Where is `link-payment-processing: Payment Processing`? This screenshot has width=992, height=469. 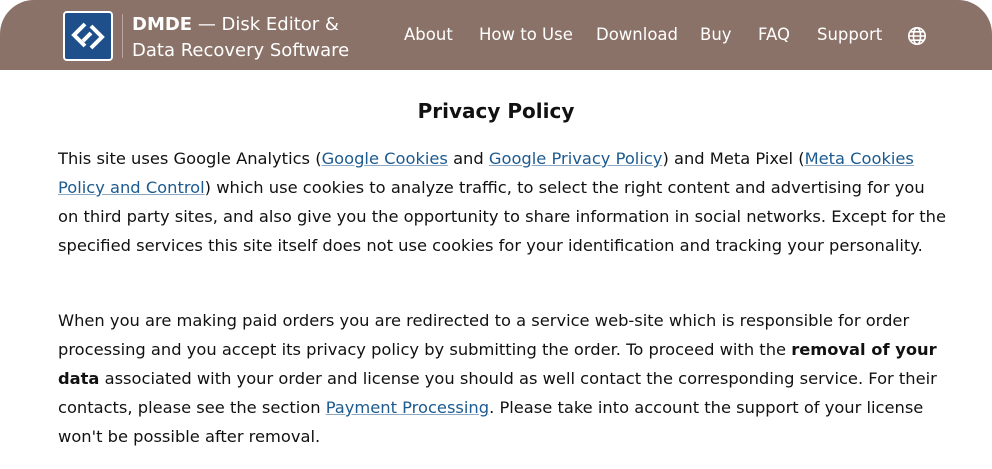 link-payment-processing: Payment Processing is located at coordinates (407, 407).